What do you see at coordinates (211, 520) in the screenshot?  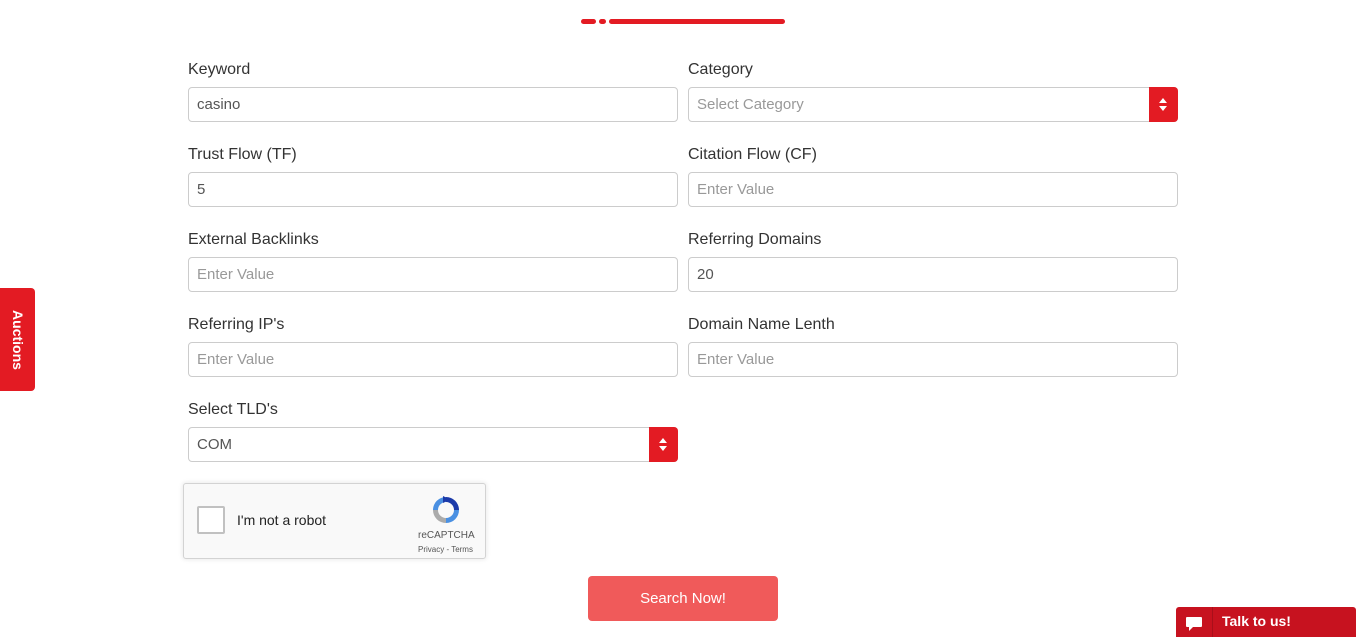 I see `recaptcha-checkbox` at bounding box center [211, 520].